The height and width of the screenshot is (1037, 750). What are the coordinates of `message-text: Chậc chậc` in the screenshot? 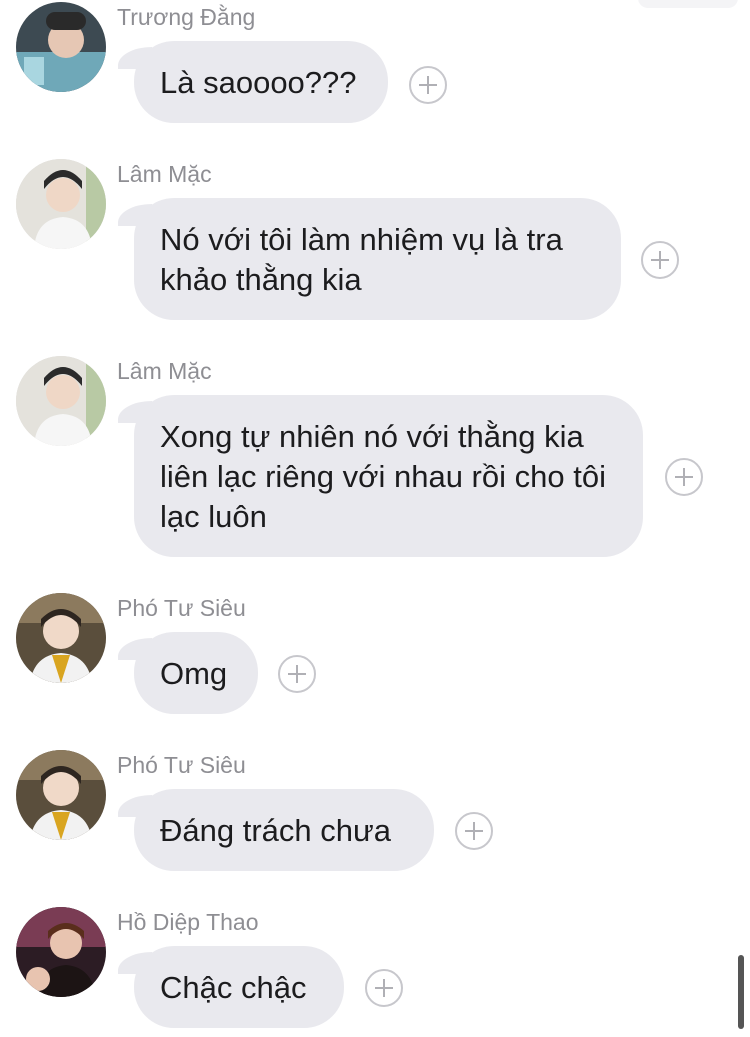 It's located at (233, 987).